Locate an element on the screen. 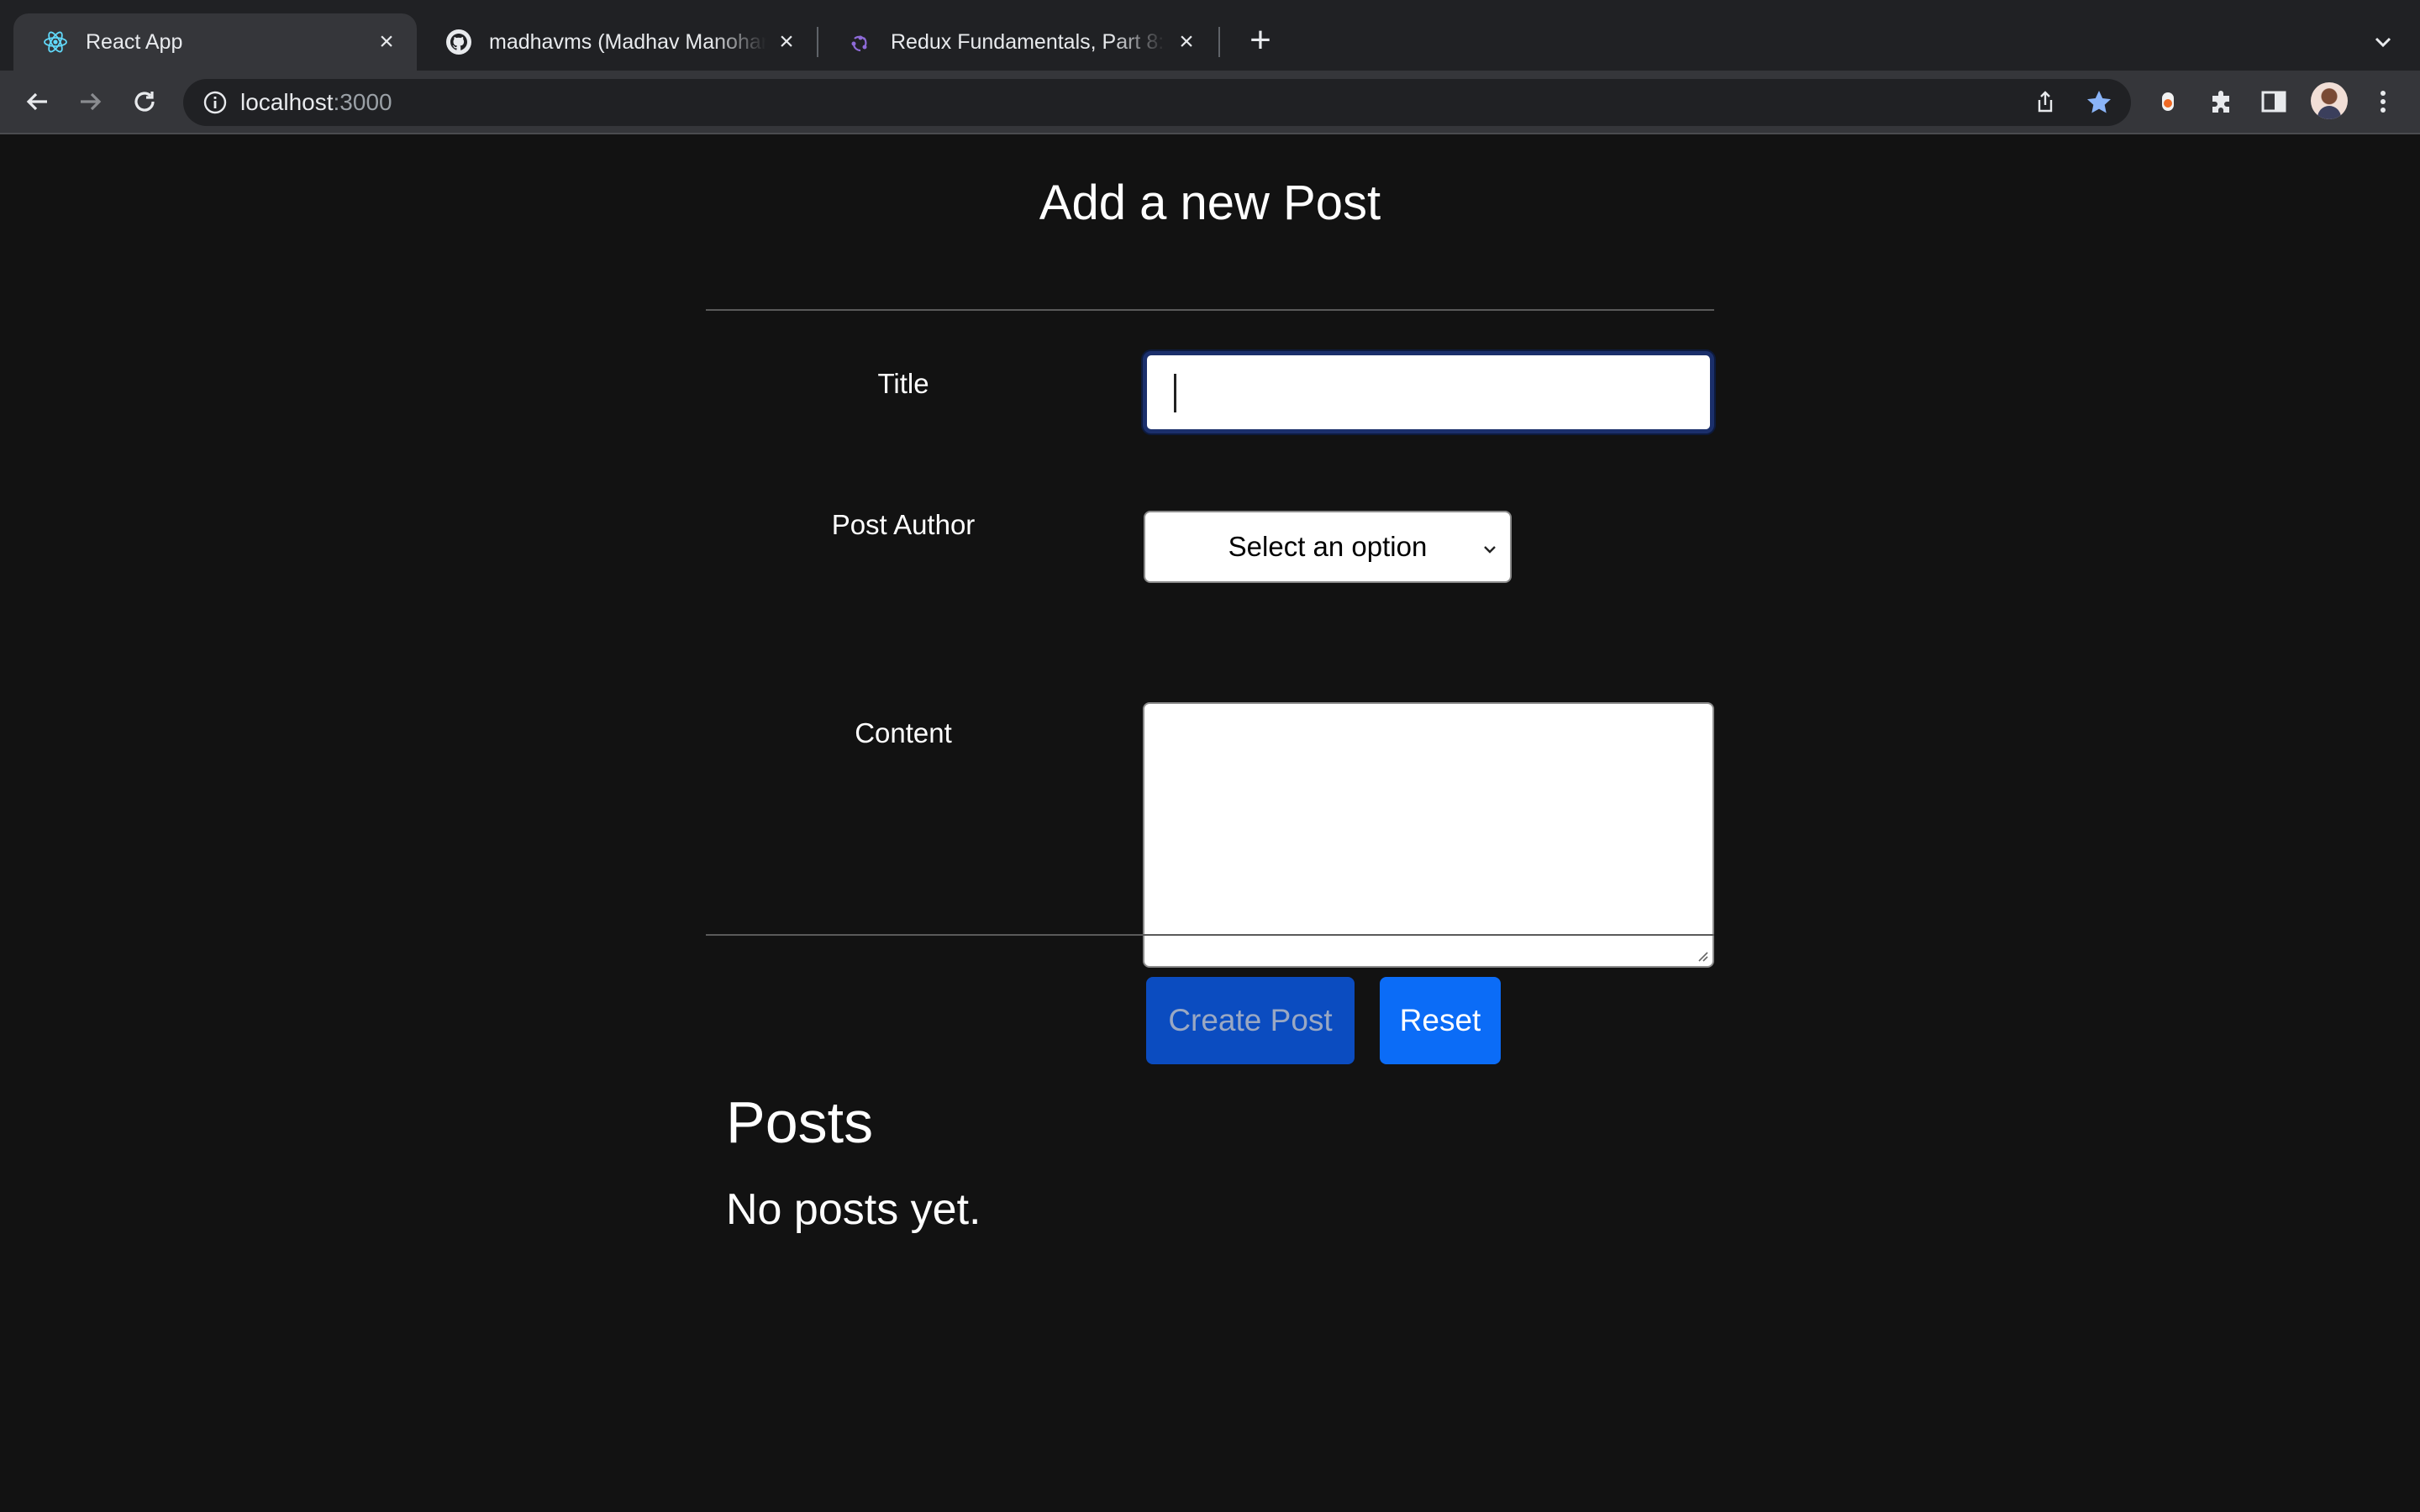 The height and width of the screenshot is (1512, 2420). tab-github: madhavms (Madhav Manohar S × is located at coordinates (617, 42).